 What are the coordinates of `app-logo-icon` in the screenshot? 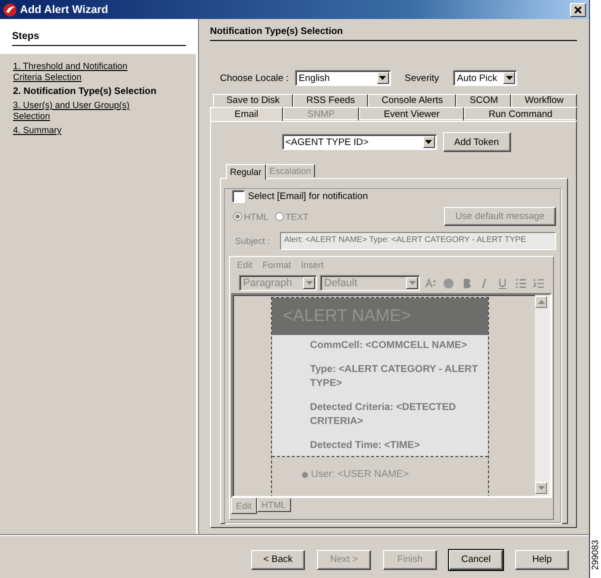 It's located at (10, 9).